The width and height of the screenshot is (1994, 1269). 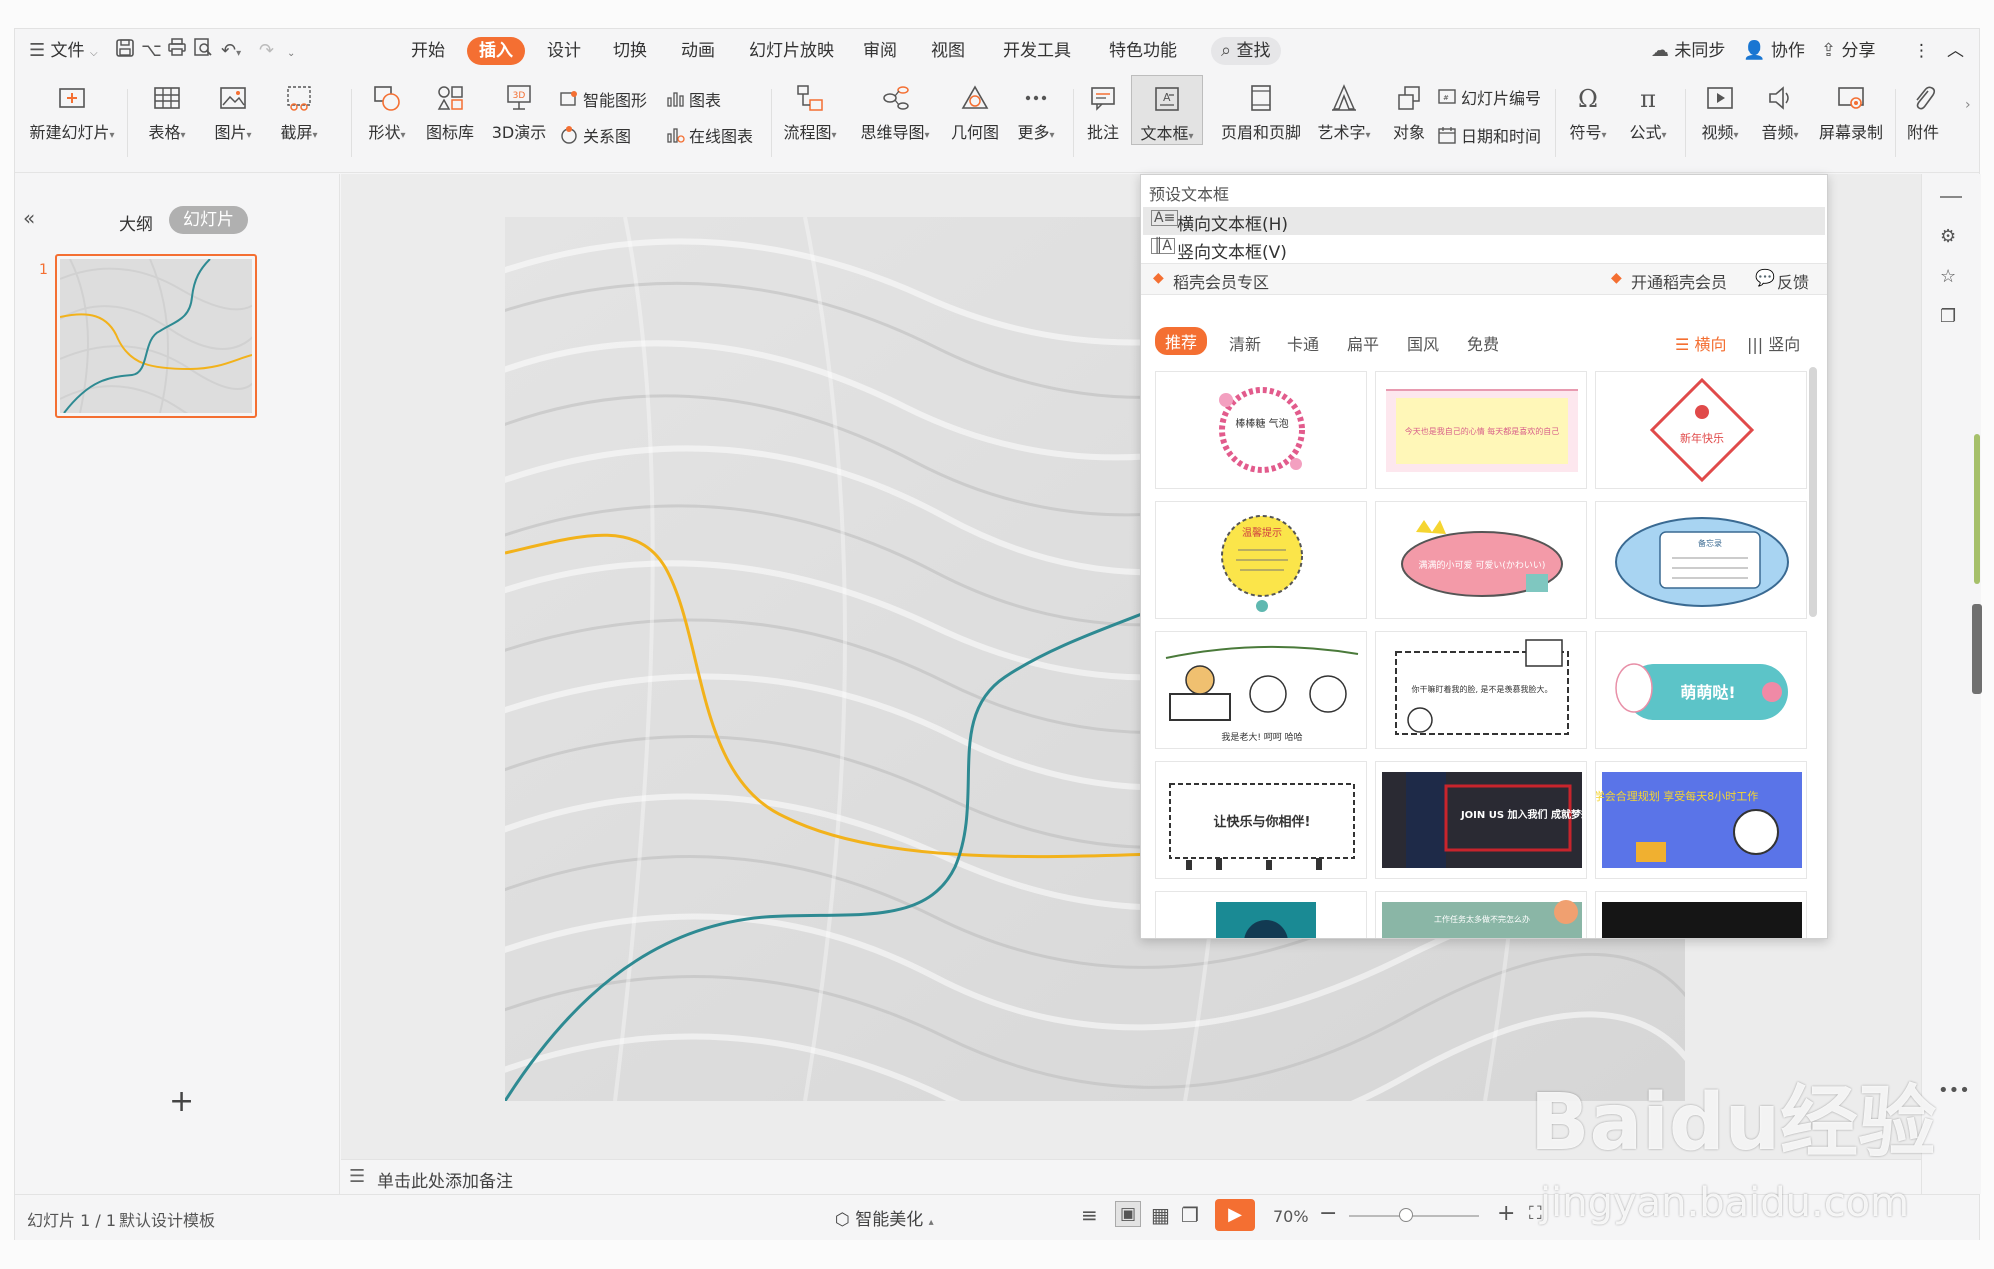 What do you see at coordinates (1848, 51) in the screenshot?
I see `share-button: ⇪ 分享` at bounding box center [1848, 51].